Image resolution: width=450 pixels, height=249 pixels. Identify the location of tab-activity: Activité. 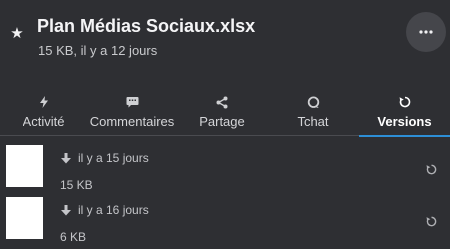
(43, 113).